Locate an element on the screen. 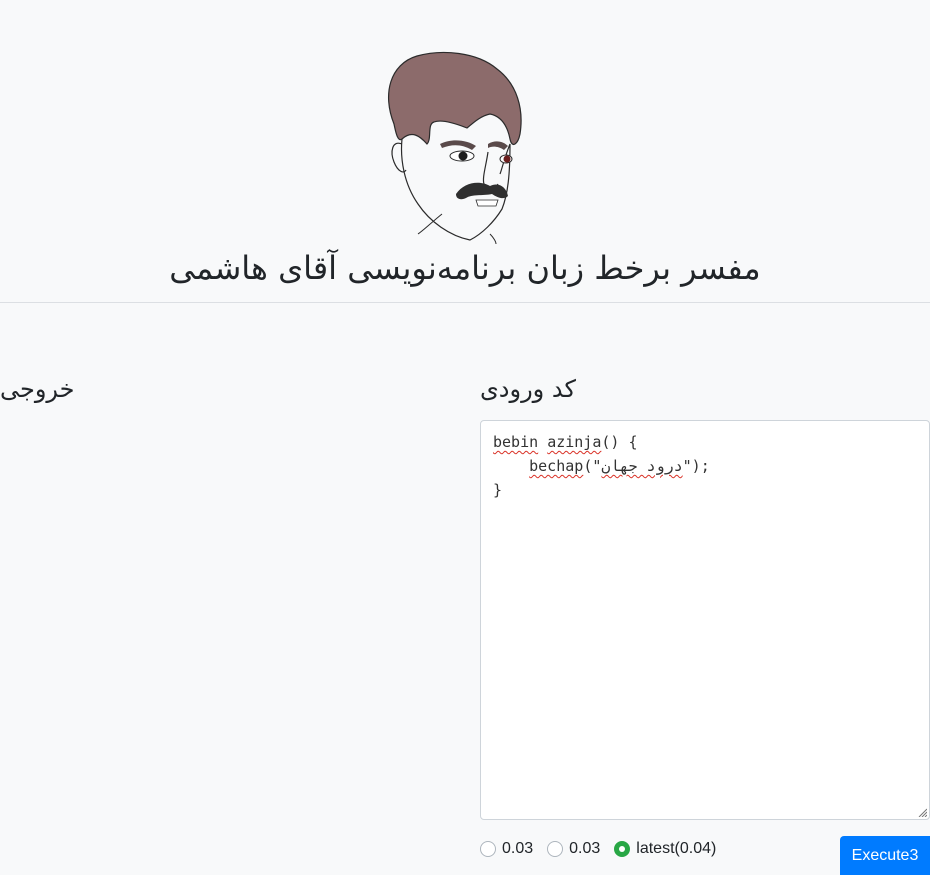  version-option-1: 0.03 is located at coordinates (506, 849).